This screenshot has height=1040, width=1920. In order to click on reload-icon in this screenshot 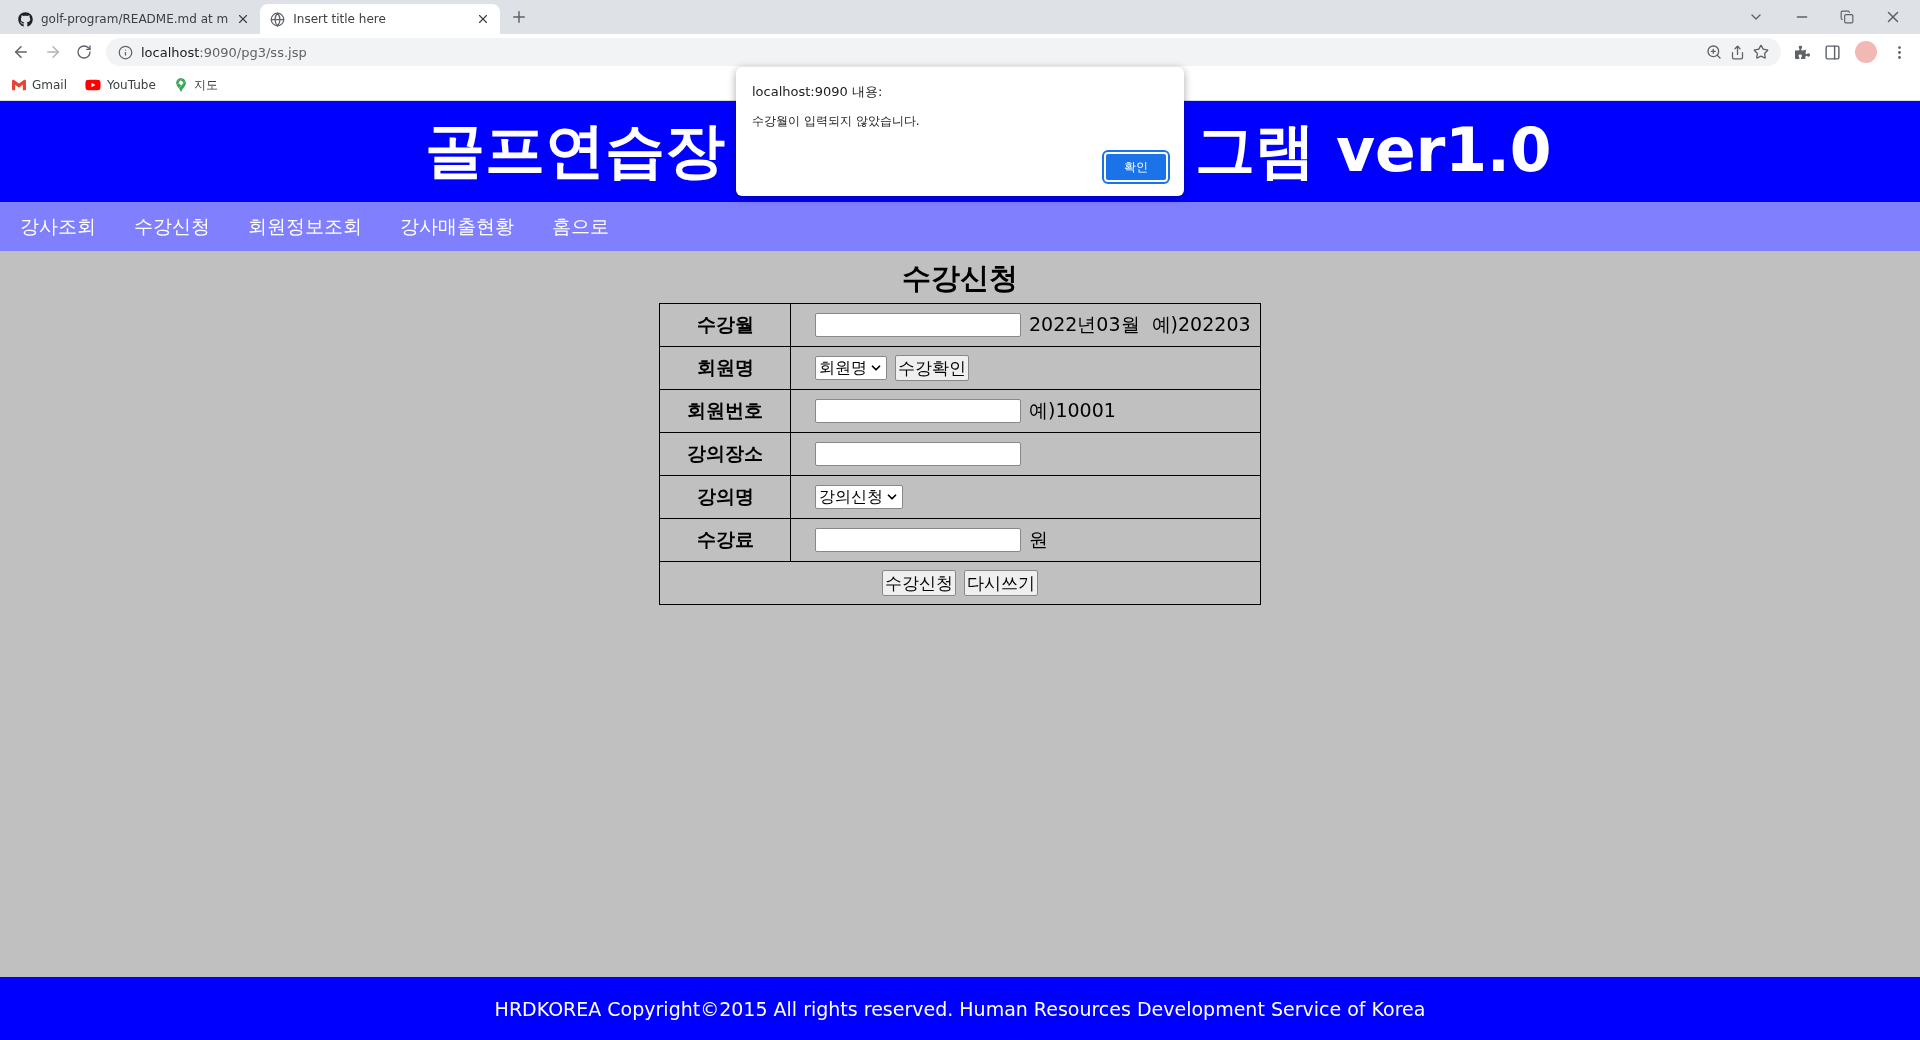, I will do `click(84, 52)`.